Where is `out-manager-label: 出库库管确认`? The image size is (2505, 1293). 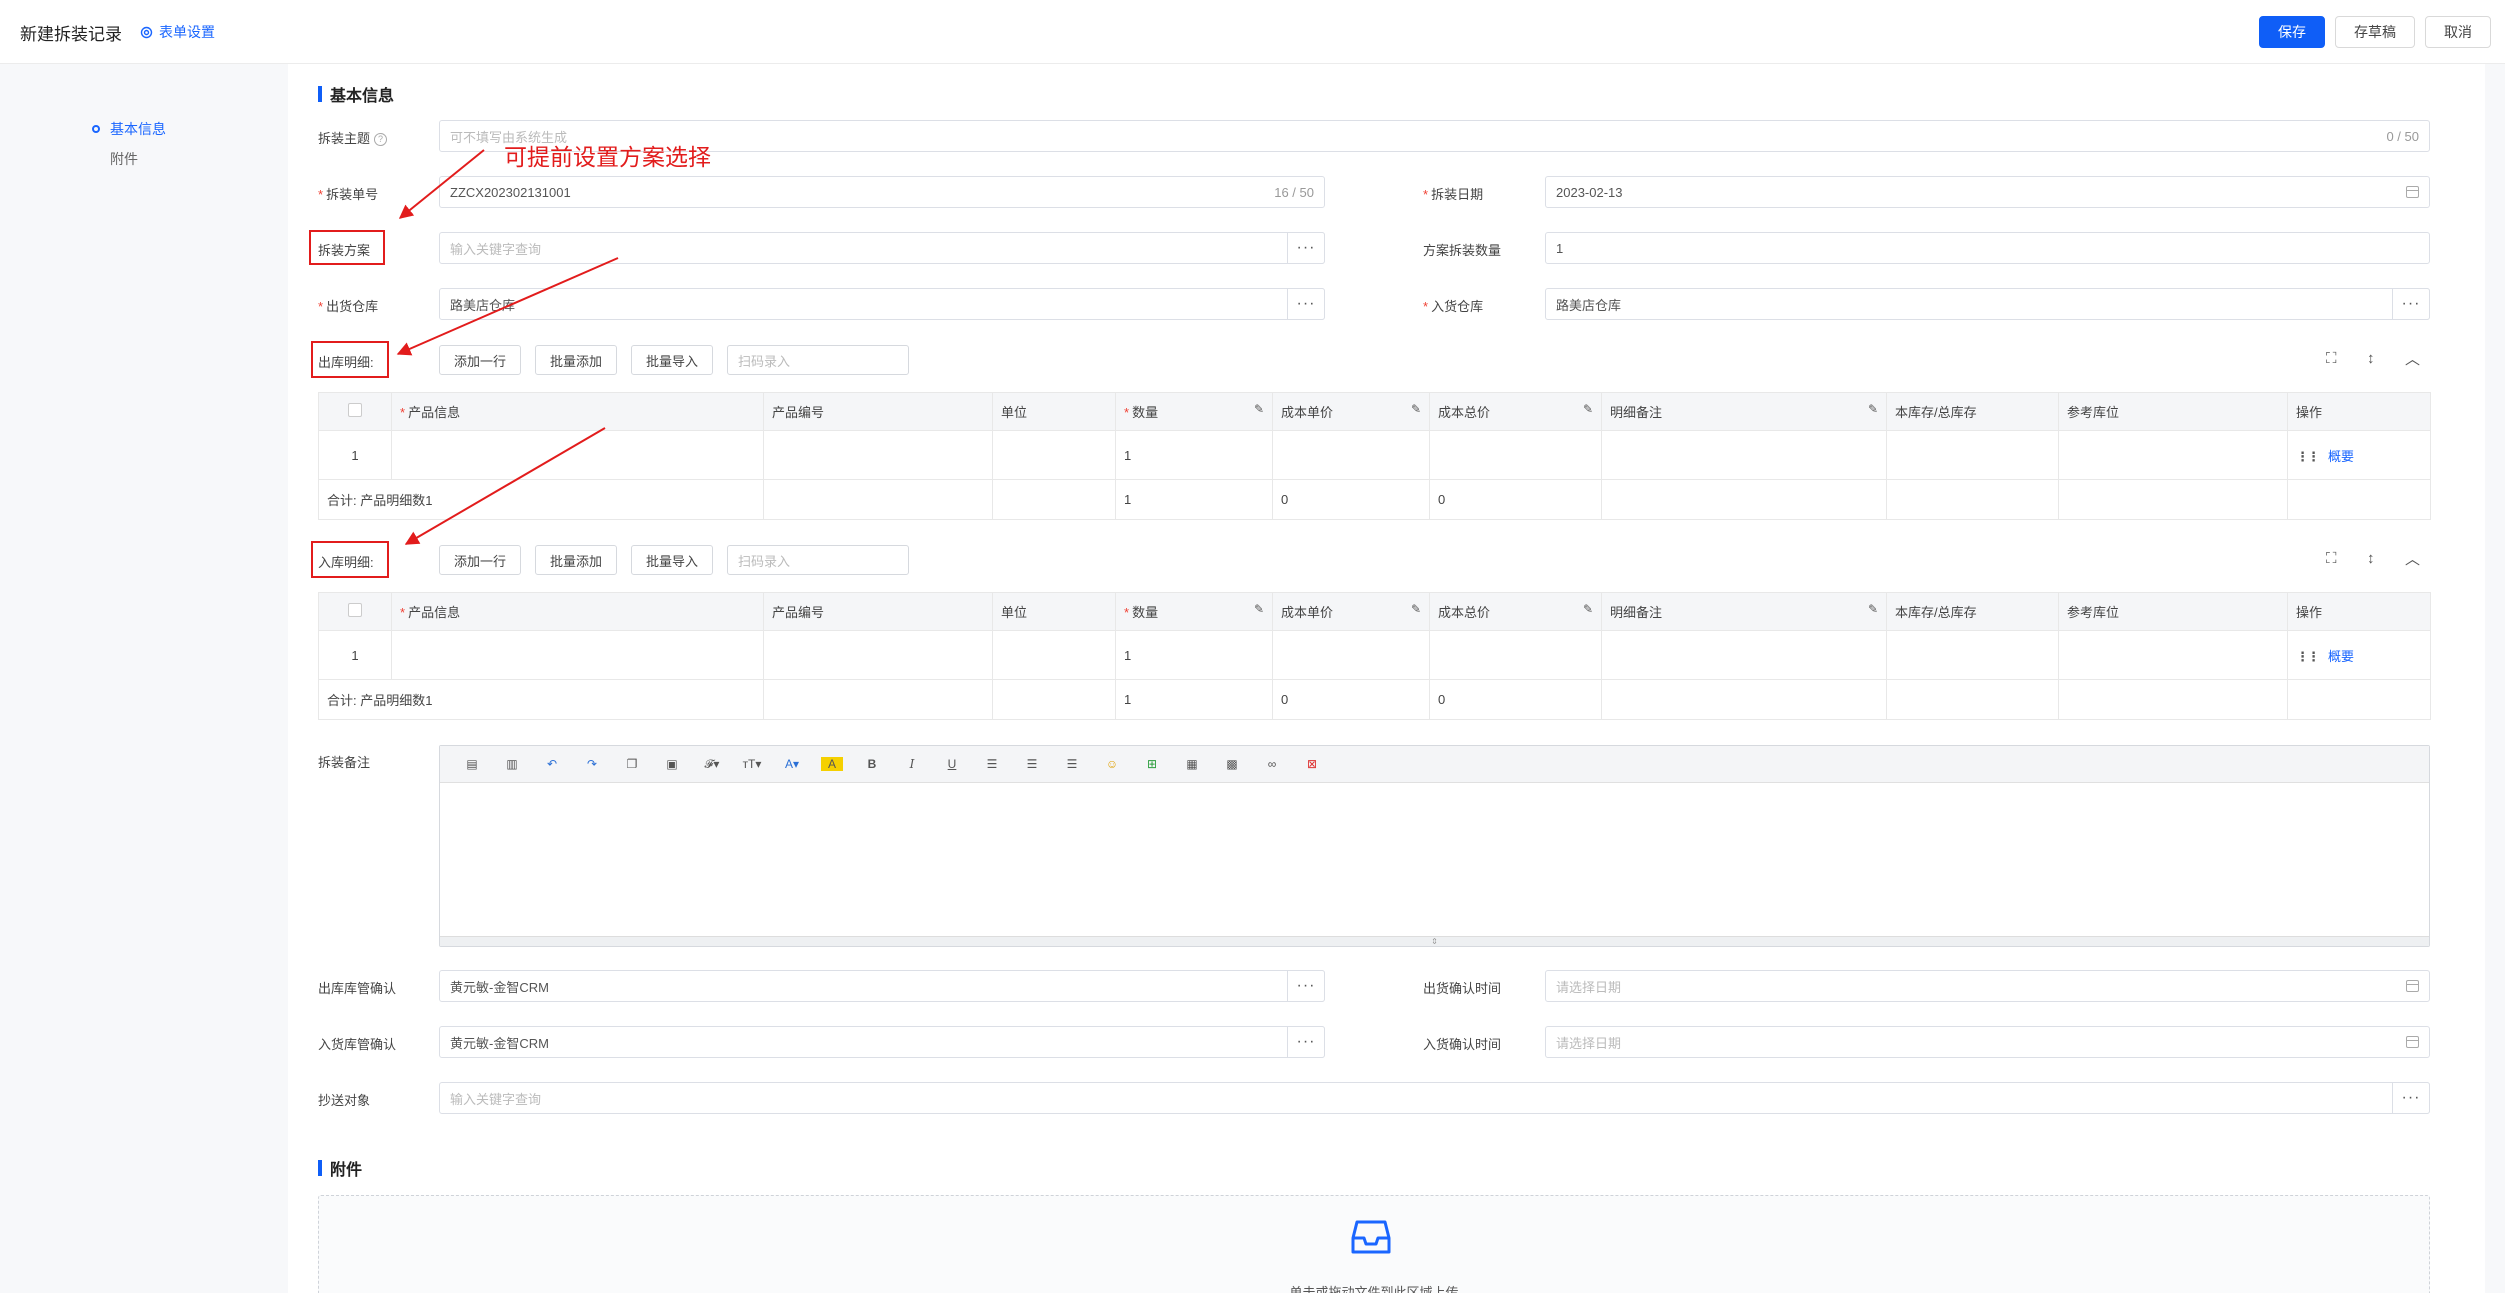
out-manager-label: 出库库管确认 is located at coordinates (357, 988).